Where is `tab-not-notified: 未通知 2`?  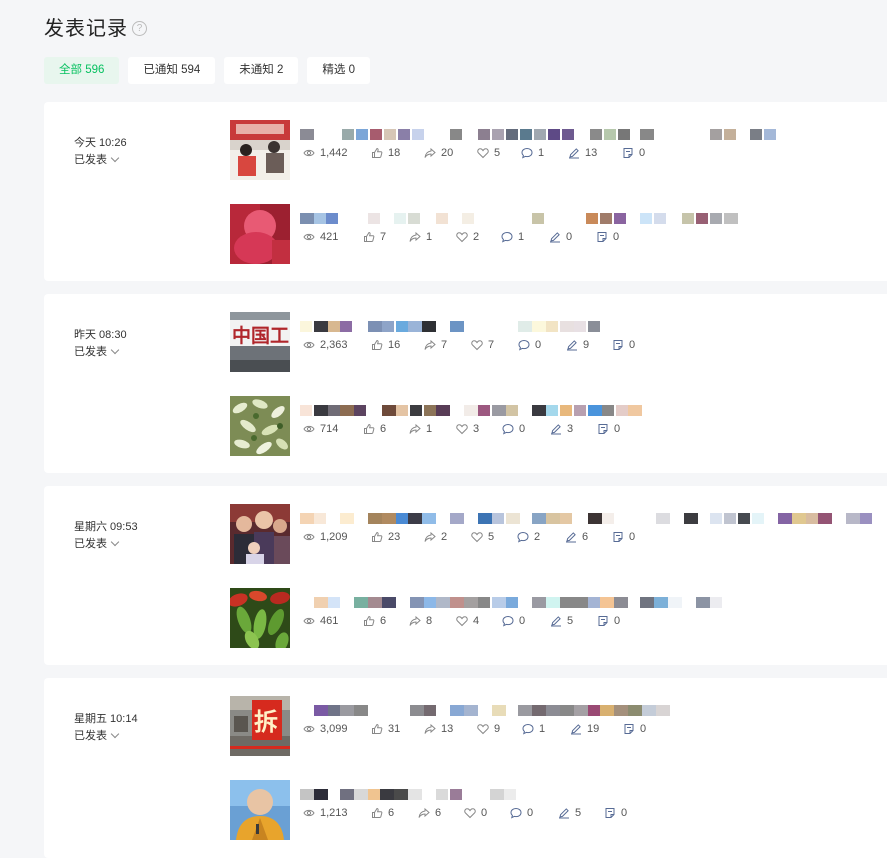
tab-not-notified: 未通知 2 is located at coordinates (261, 70).